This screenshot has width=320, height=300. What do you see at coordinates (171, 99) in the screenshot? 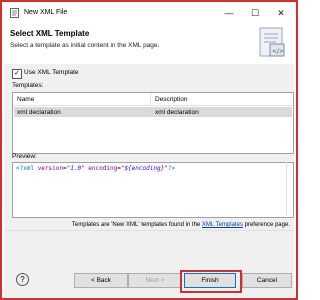
I see `column-header-description: Description` at bounding box center [171, 99].